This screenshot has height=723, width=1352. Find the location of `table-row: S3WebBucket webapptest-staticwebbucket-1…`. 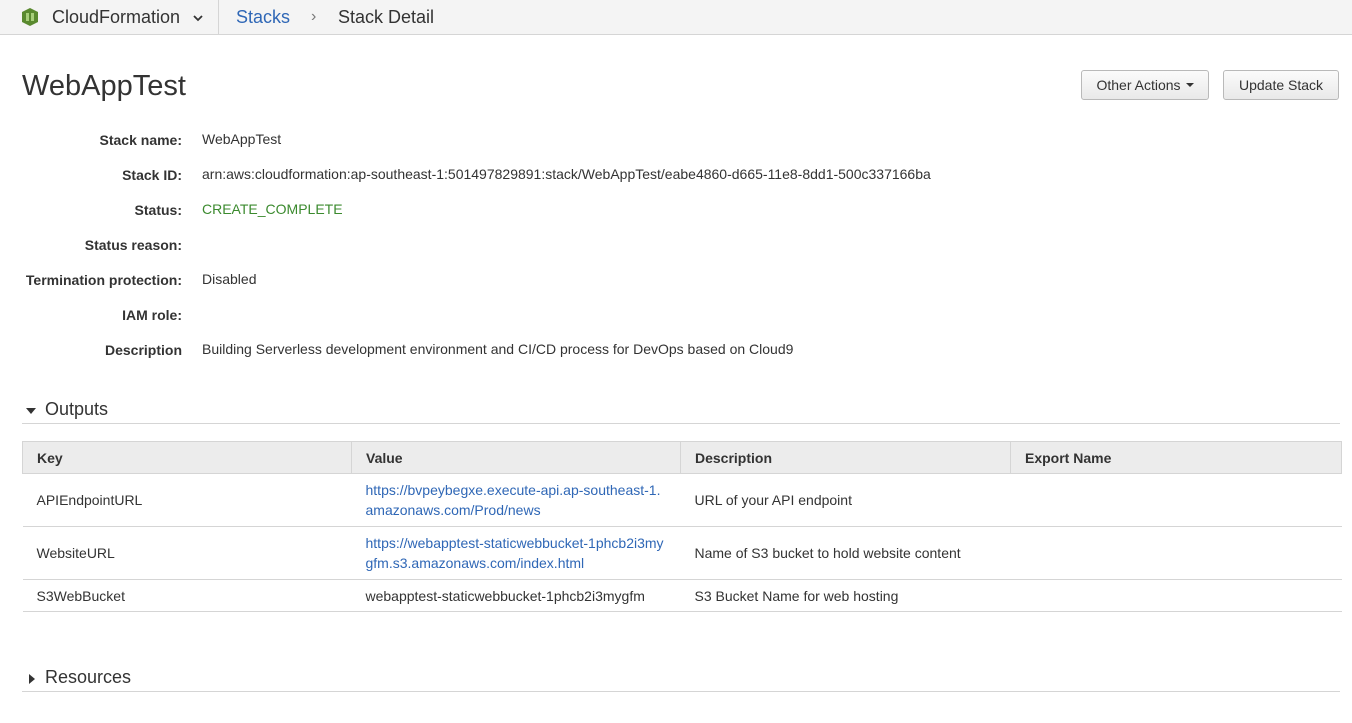

table-row: S3WebBucket webapptest-staticwebbucket-1… is located at coordinates (682, 595).